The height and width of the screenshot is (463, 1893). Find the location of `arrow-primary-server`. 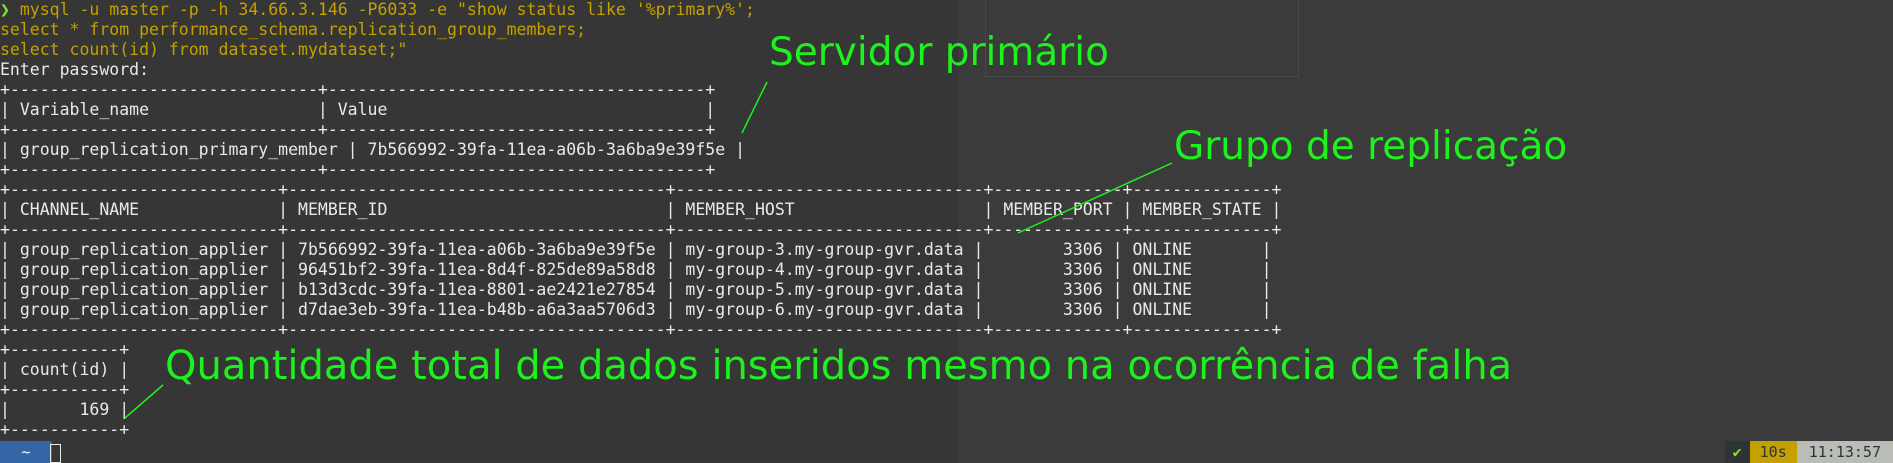

arrow-primary-server is located at coordinates (754, 107).